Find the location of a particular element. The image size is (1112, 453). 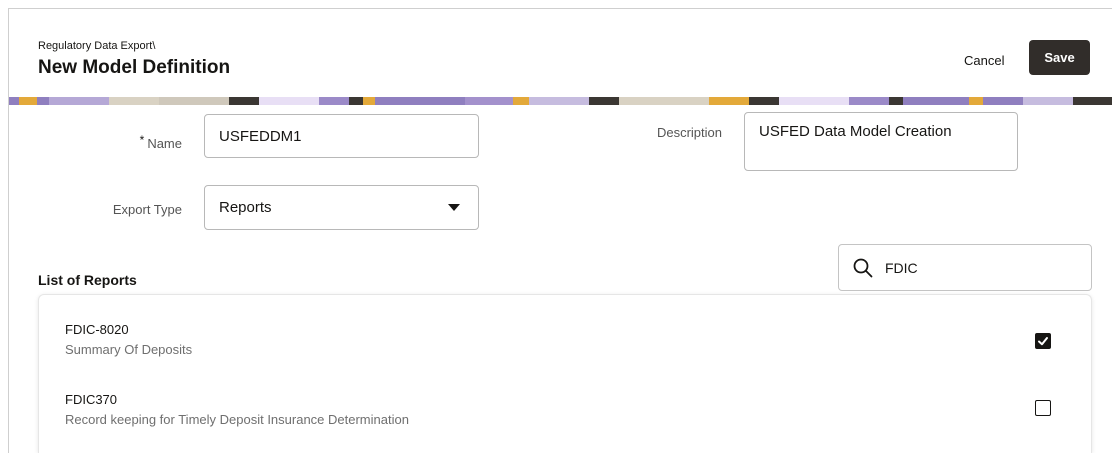

report-description: Summary Of Deposits is located at coordinates (129, 349).